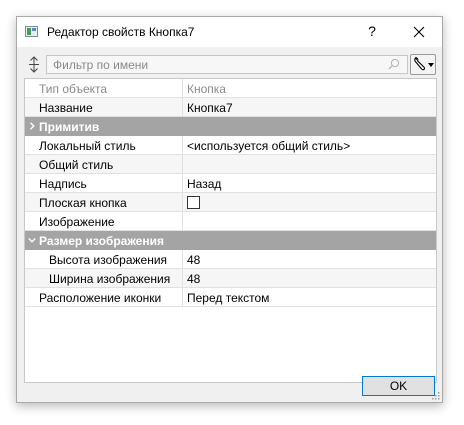 This screenshot has width=464, height=425. I want to click on wrench-icon, so click(420, 63).